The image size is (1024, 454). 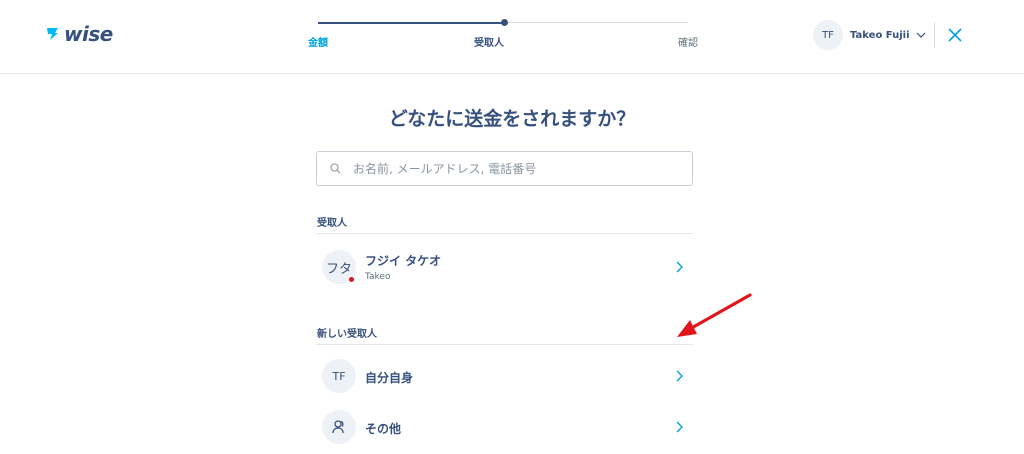 I want to click on user-avatar: TF, so click(x=828, y=35).